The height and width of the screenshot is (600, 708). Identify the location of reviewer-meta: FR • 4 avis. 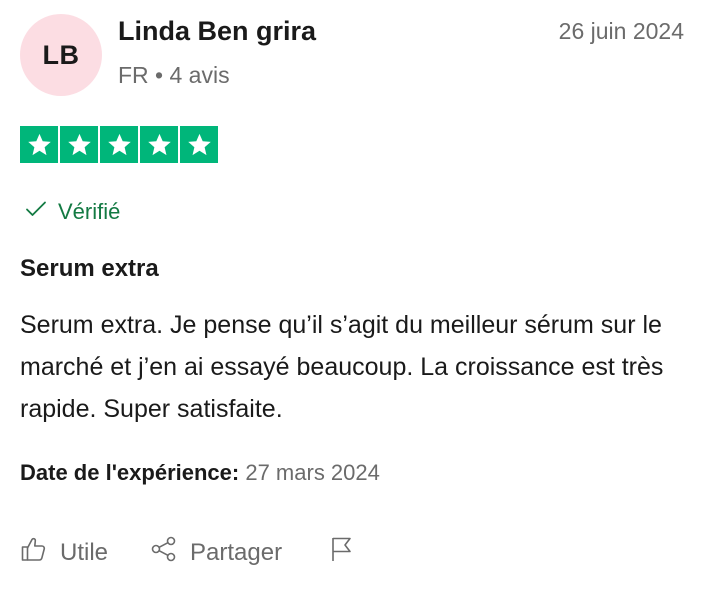
(174, 75).